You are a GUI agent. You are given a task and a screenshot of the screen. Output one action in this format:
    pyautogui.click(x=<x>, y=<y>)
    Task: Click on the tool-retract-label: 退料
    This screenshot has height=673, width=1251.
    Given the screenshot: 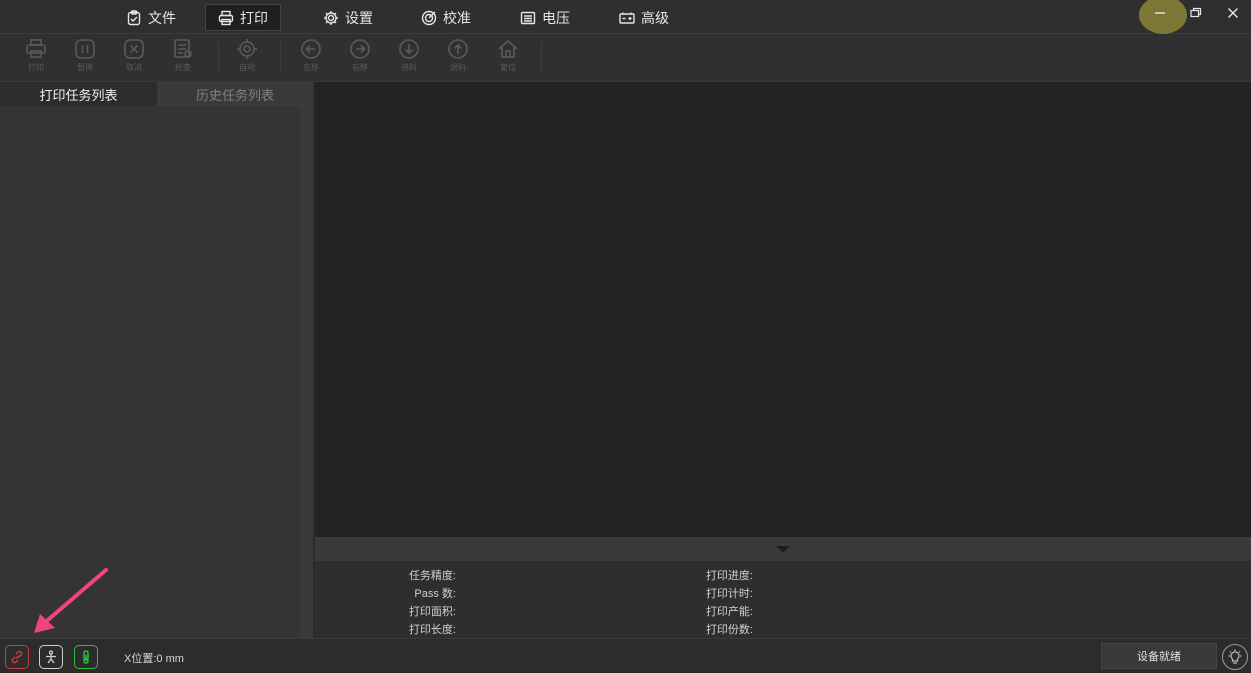 What is the action you would take?
    pyautogui.click(x=458, y=67)
    